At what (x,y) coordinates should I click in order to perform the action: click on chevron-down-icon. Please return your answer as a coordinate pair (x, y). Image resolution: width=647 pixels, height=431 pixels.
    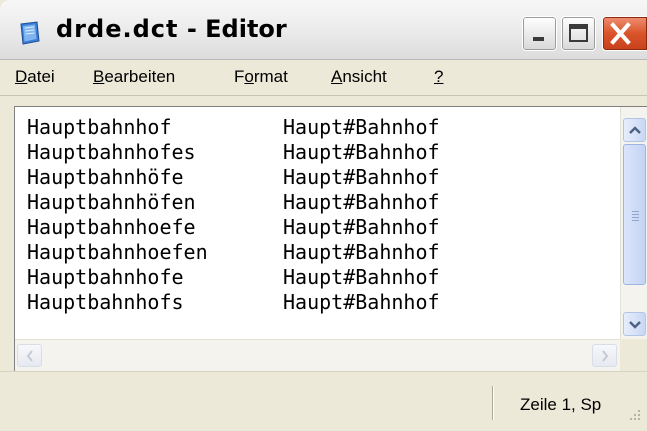
    Looking at the image, I should click on (635, 325).